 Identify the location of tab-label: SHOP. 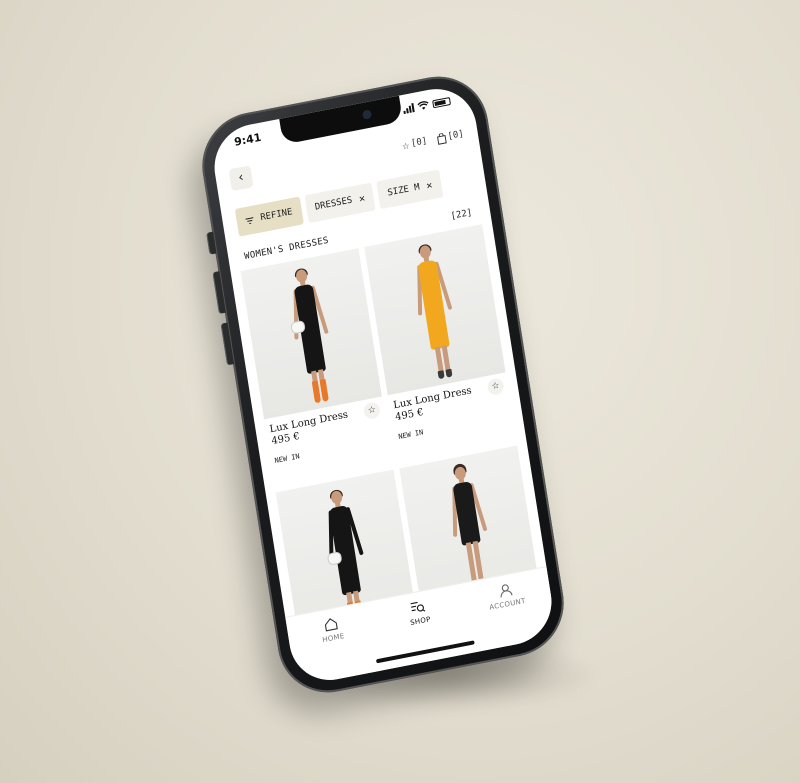
(420, 621).